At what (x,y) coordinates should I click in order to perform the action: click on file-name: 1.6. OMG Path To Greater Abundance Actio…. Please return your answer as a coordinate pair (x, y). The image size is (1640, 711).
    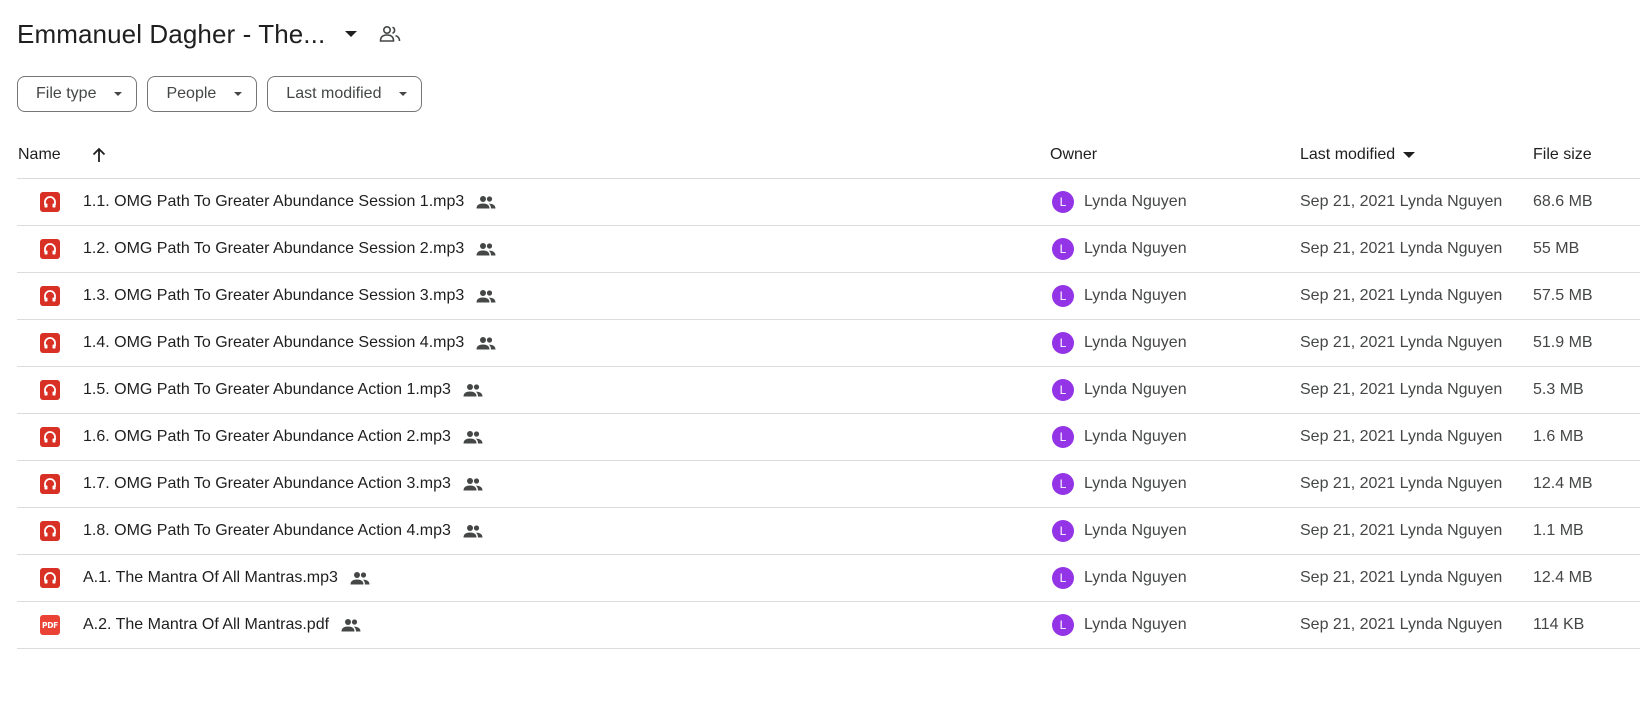
    Looking at the image, I should click on (267, 436).